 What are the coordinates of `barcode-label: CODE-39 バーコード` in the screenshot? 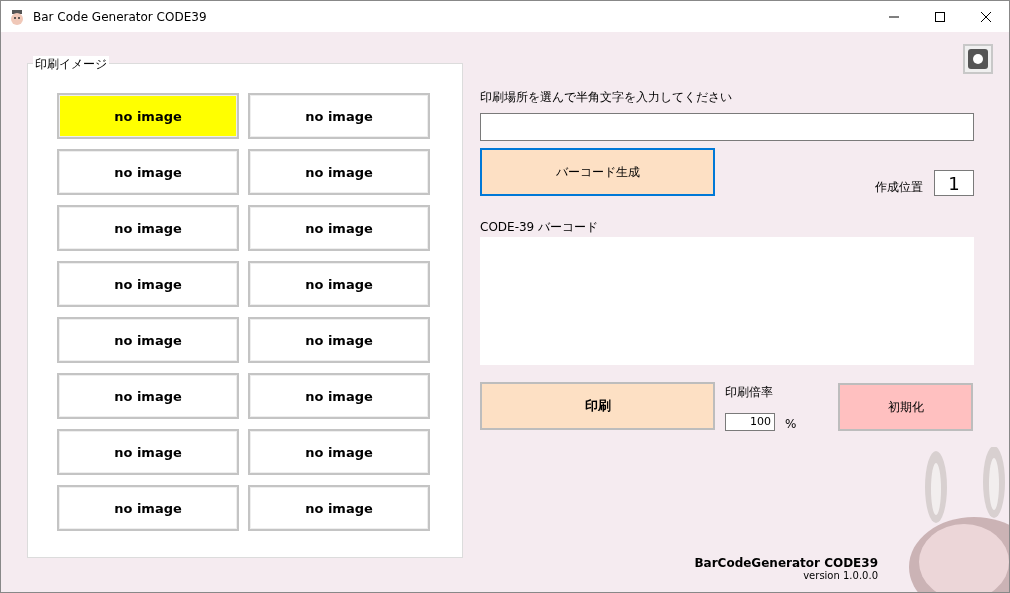 It's located at (540, 227).